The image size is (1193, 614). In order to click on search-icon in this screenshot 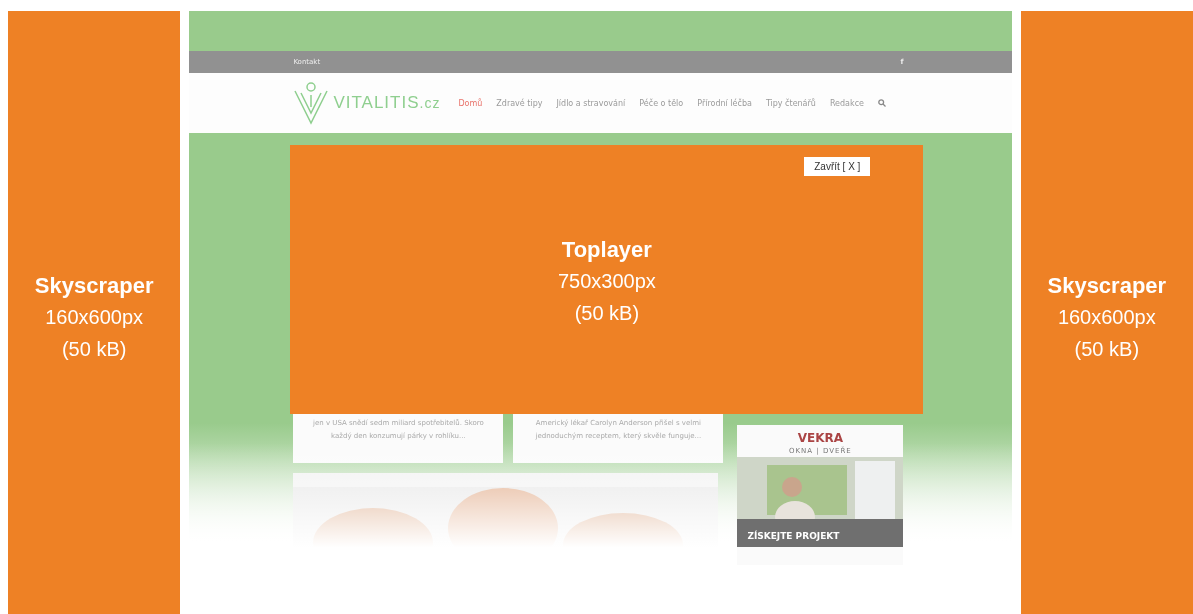, I will do `click(881, 103)`.